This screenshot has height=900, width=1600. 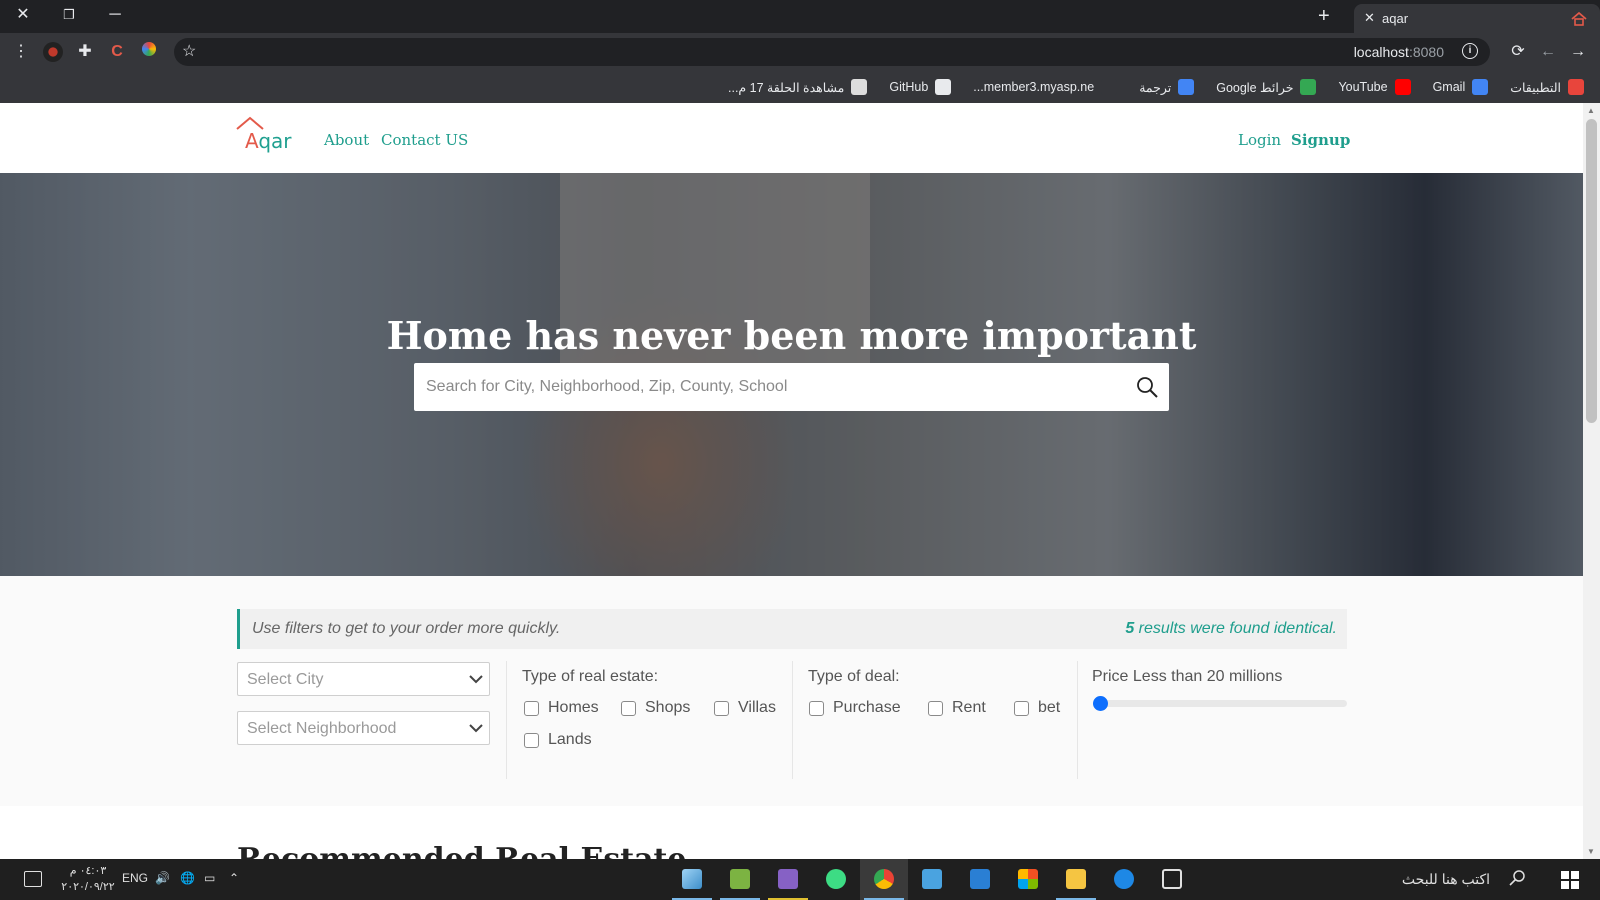 I want to click on hero-search-input, so click(x=764, y=387).